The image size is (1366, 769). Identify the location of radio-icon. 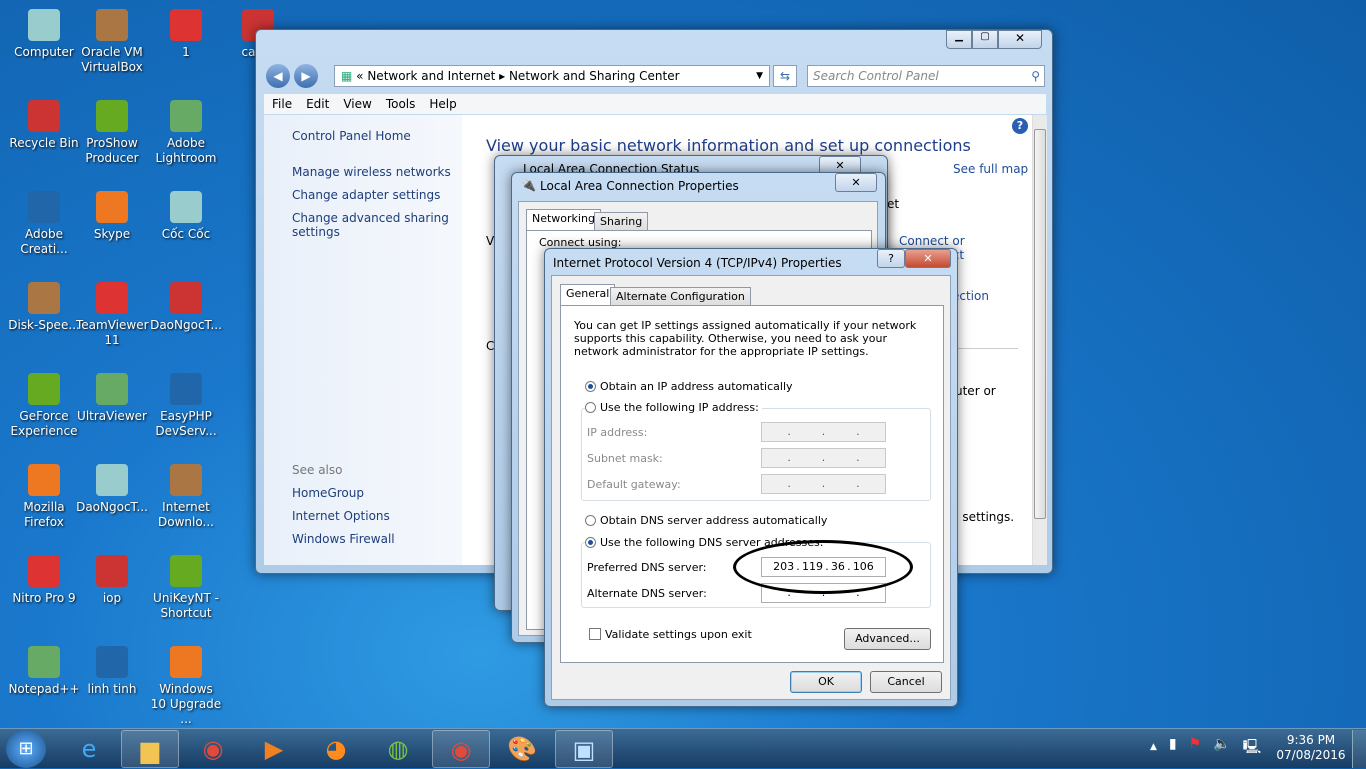
(590, 407).